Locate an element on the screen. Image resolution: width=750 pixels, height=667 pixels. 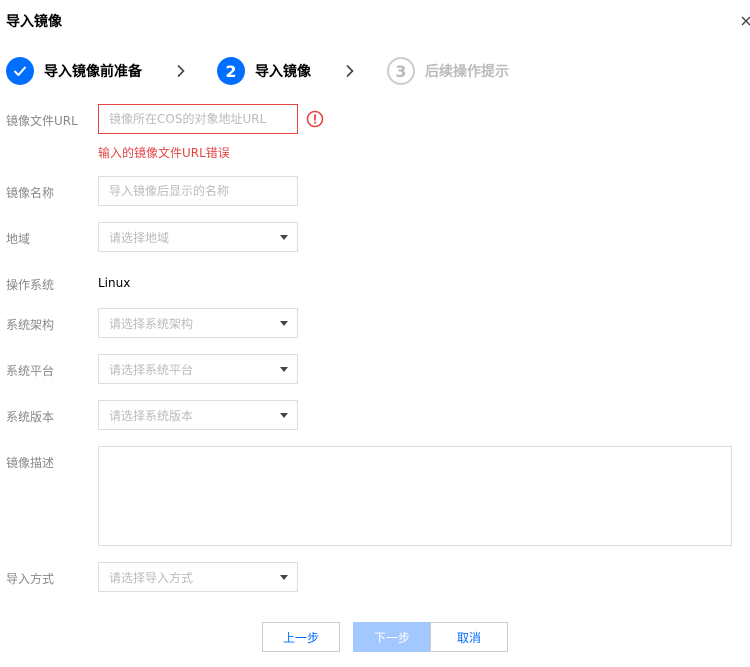
step-indicator: 导入镜像前准备 2 导入镜像 3 后续操作提示 is located at coordinates (376, 71).